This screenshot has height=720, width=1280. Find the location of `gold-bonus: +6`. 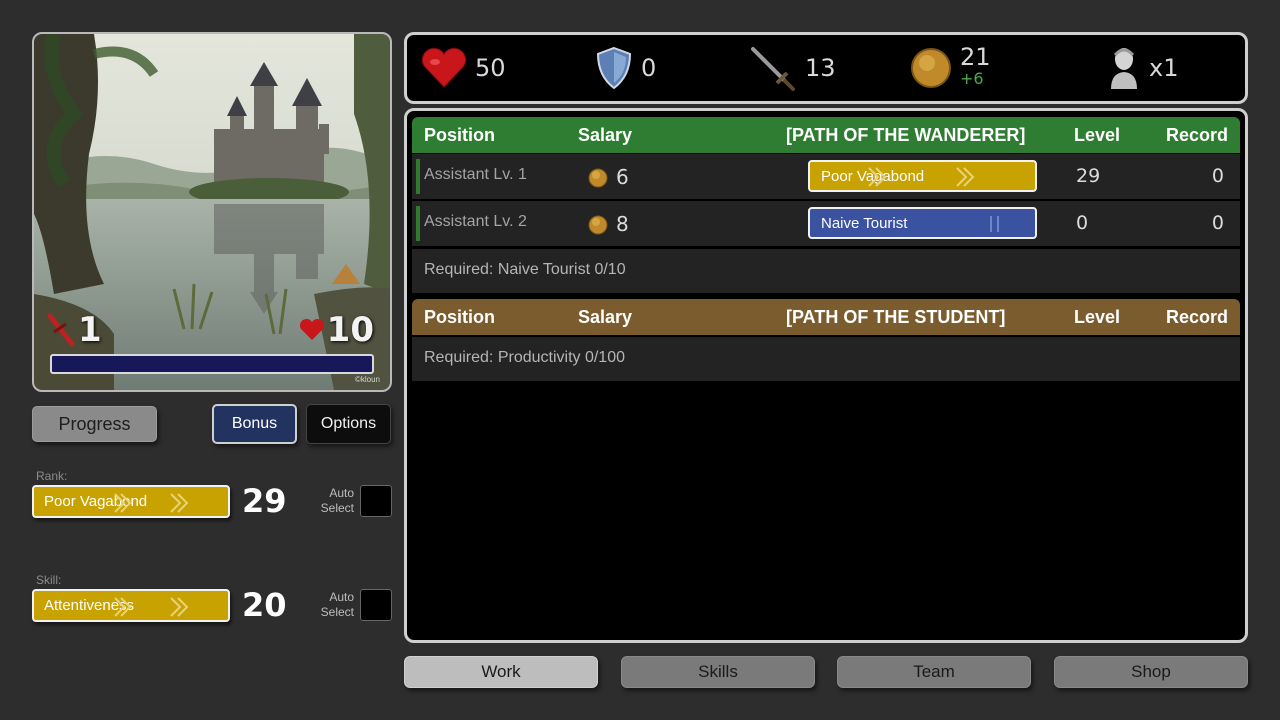

gold-bonus: +6 is located at coordinates (972, 78).